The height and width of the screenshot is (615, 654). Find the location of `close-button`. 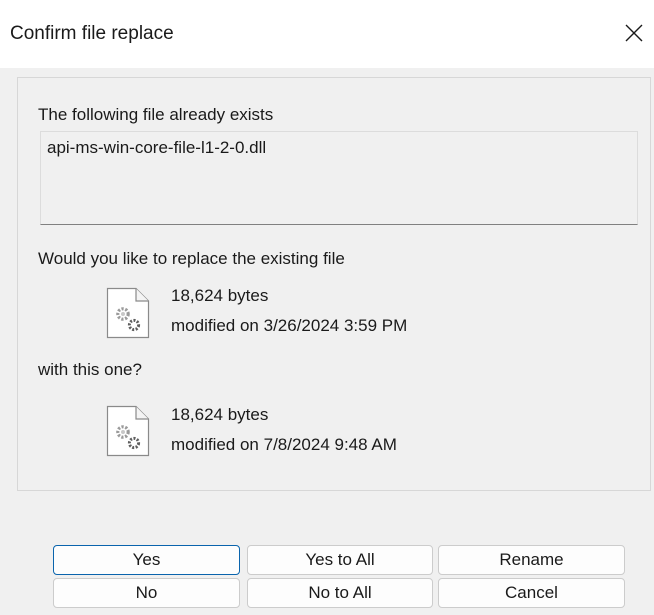

close-button is located at coordinates (634, 32).